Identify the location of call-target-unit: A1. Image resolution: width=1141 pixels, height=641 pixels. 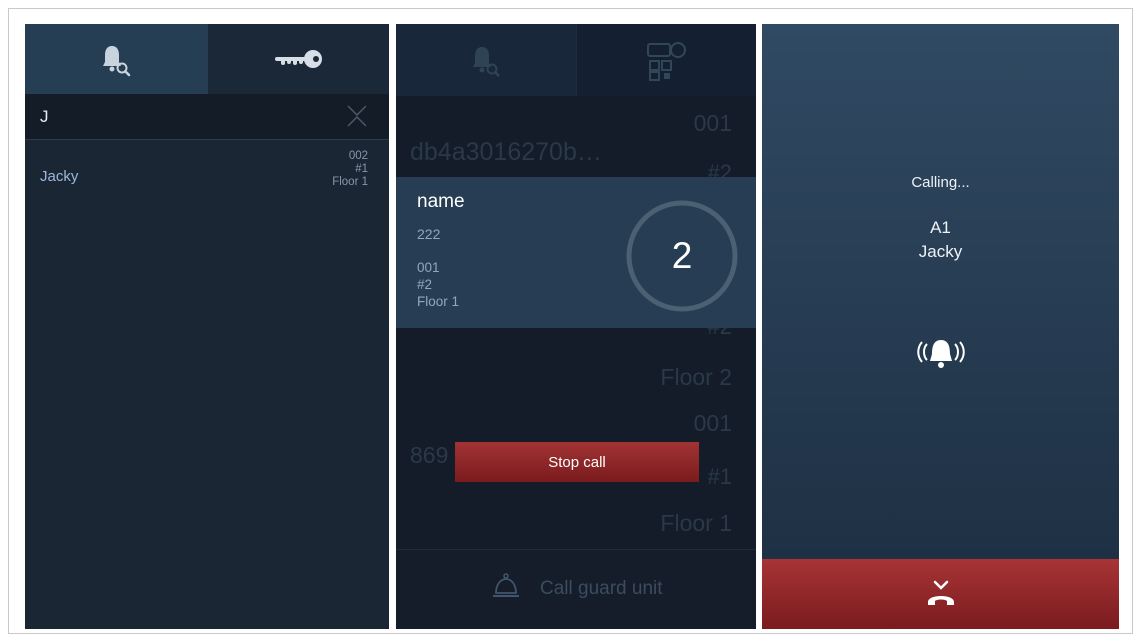
(940, 227).